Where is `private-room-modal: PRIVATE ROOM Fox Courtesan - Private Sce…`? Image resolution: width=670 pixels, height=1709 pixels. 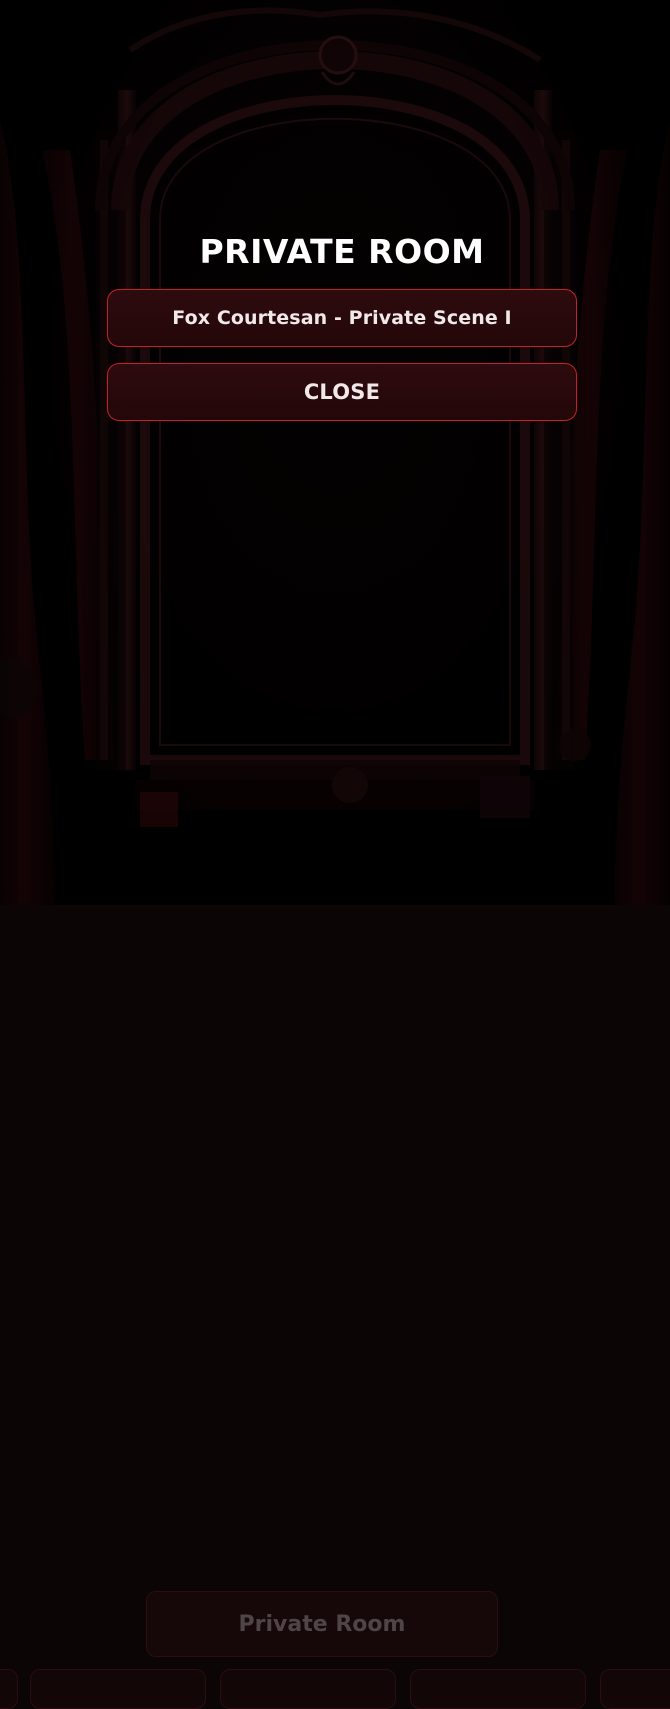 private-room-modal: PRIVATE ROOM Fox Courtesan - Private Sce… is located at coordinates (342, 323).